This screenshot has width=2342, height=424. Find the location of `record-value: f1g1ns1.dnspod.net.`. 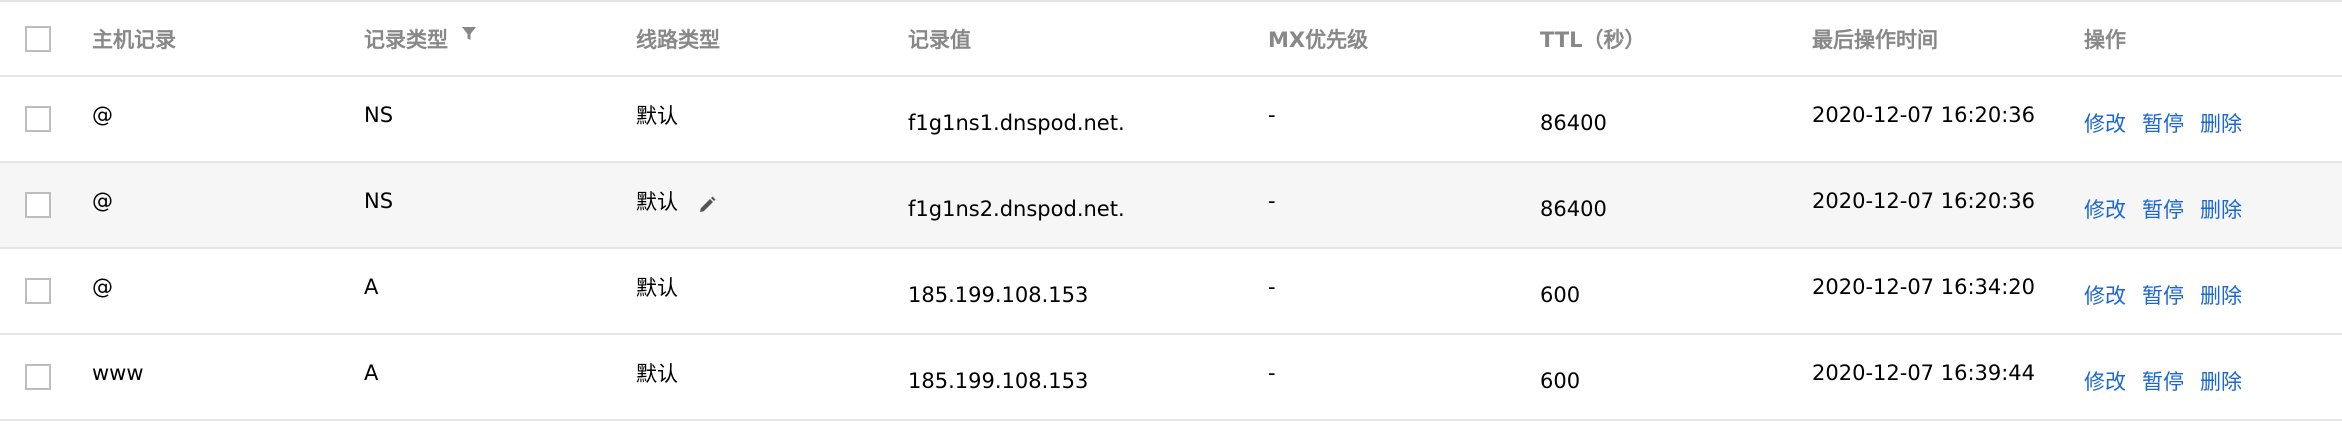

record-value: f1g1ns1.dnspod.net. is located at coordinates (1016, 119).